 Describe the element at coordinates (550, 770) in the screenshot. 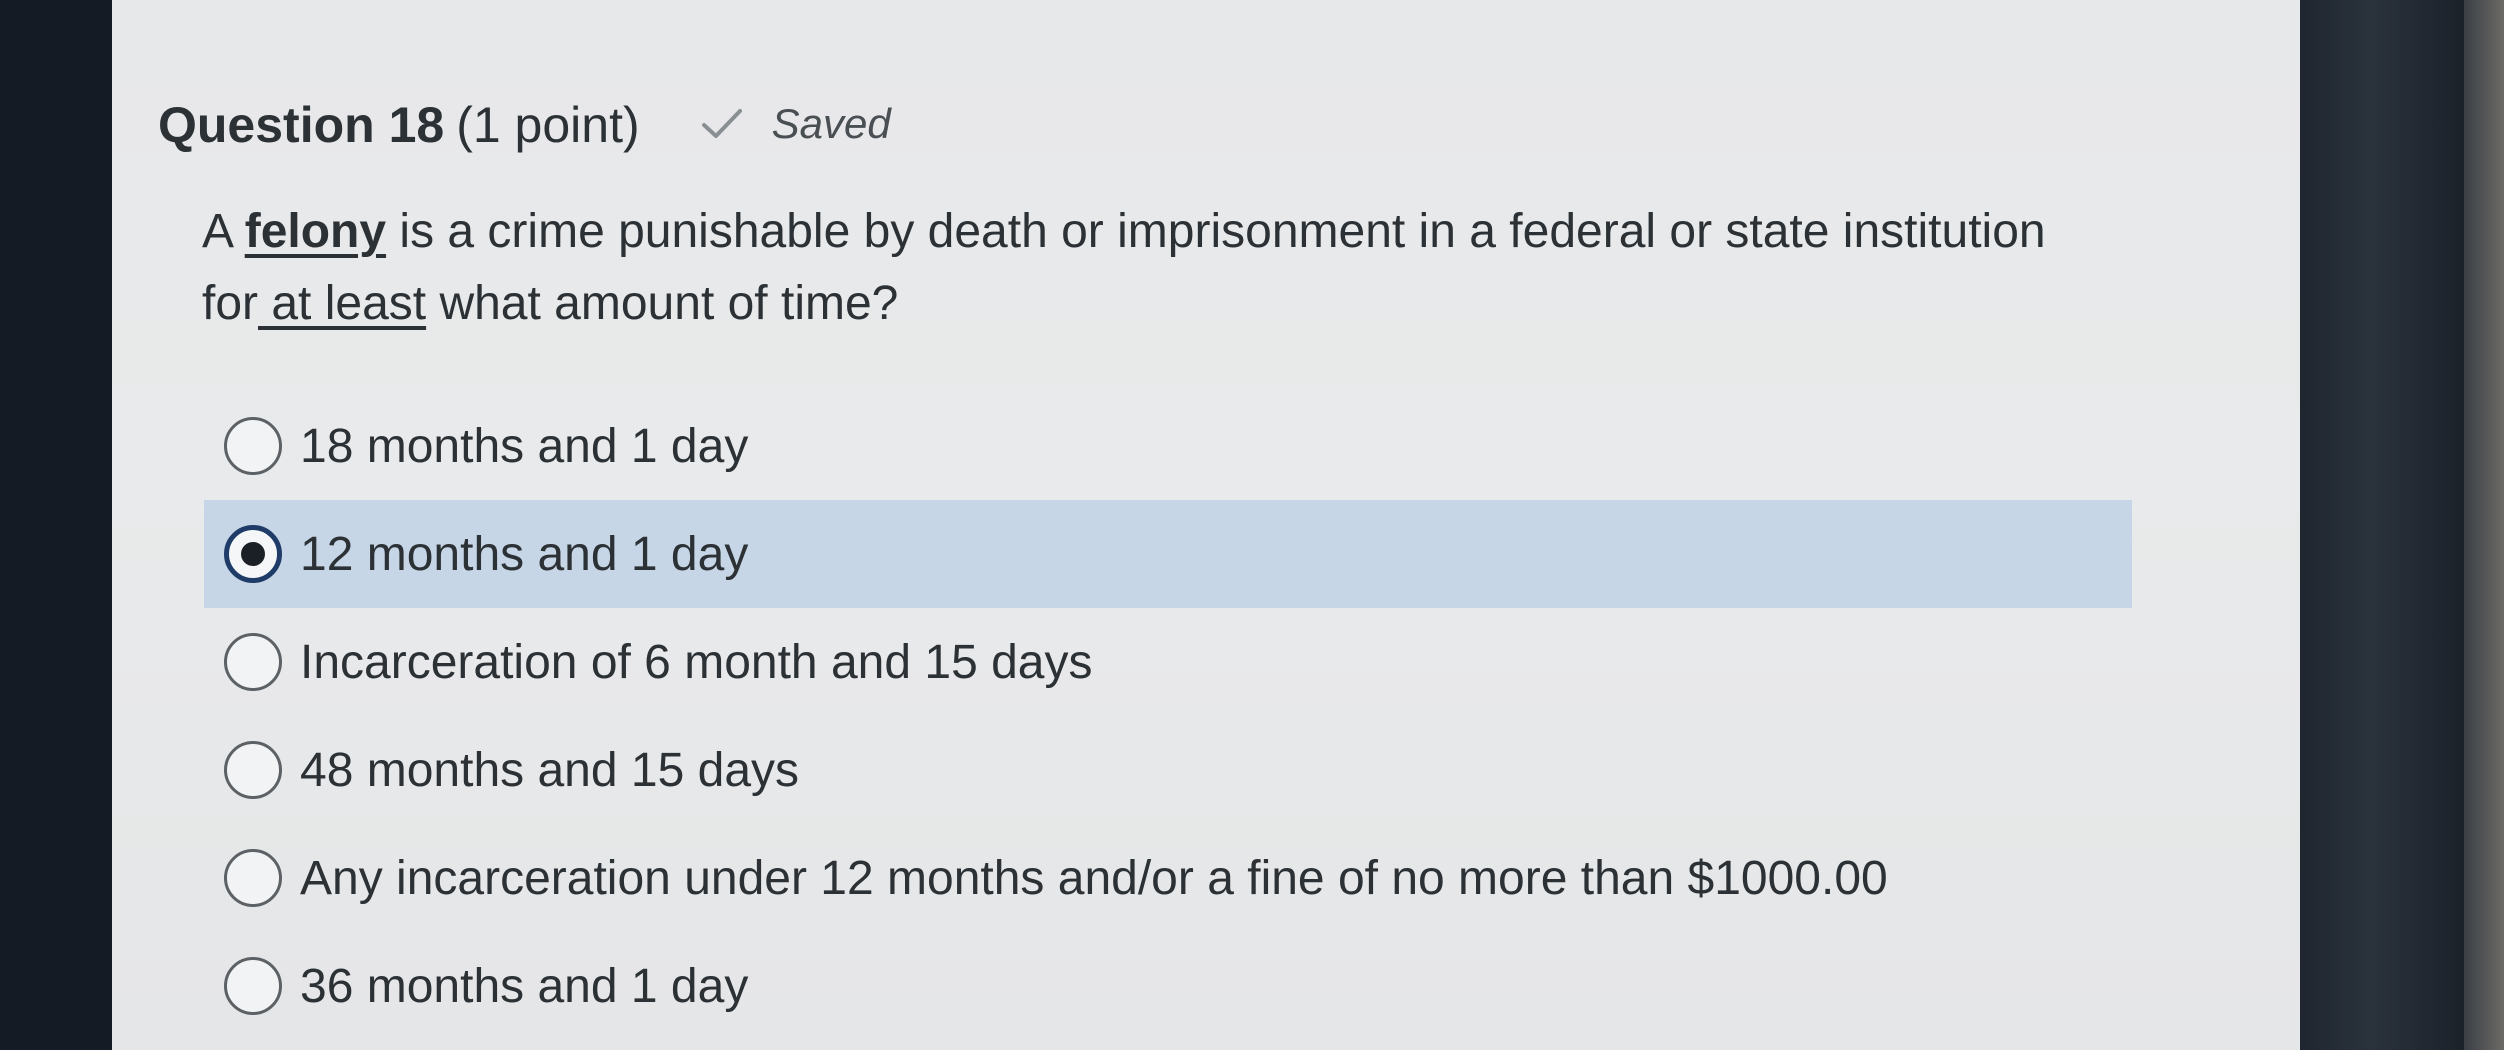

I see `answer-option-label: 48 months and 15 days` at that location.